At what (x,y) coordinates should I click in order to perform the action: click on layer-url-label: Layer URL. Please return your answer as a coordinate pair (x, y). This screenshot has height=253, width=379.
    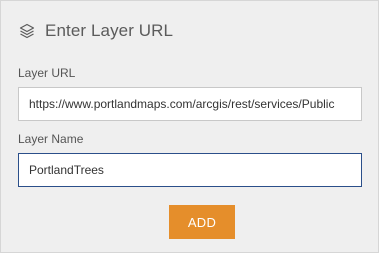
    Looking at the image, I should click on (47, 73).